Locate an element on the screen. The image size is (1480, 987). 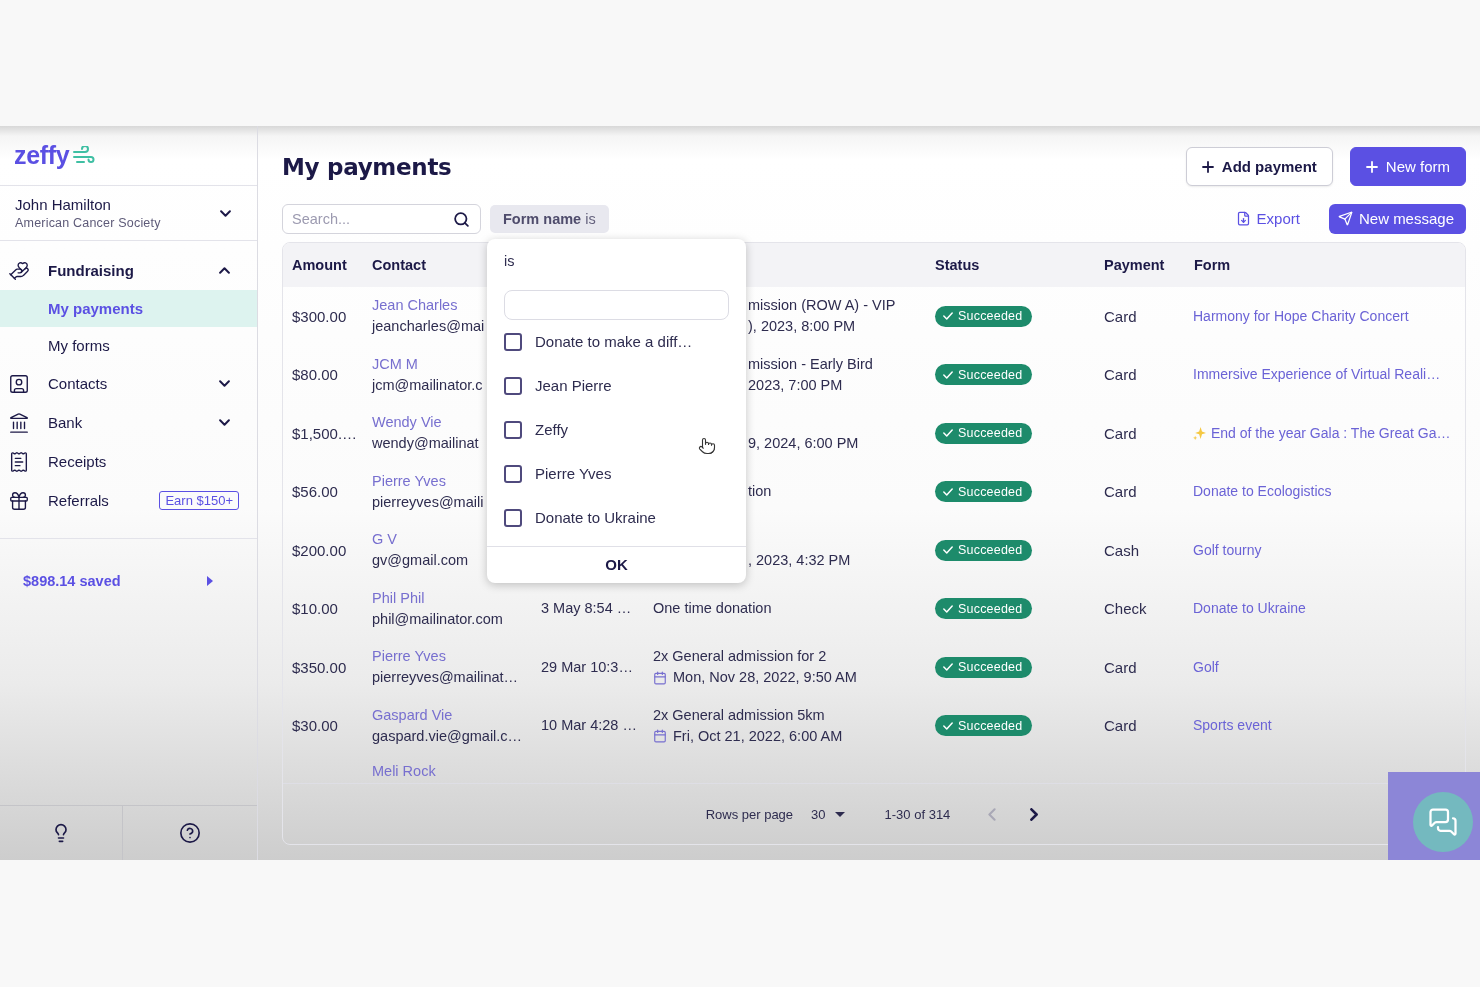
ok-button: OK is located at coordinates (616, 564).